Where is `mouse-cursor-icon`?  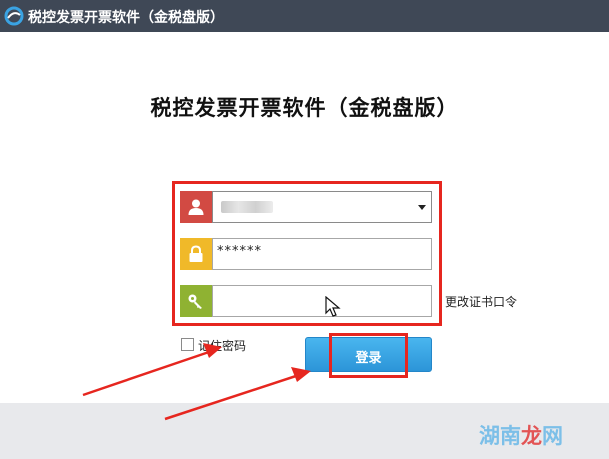 mouse-cursor-icon is located at coordinates (333, 306).